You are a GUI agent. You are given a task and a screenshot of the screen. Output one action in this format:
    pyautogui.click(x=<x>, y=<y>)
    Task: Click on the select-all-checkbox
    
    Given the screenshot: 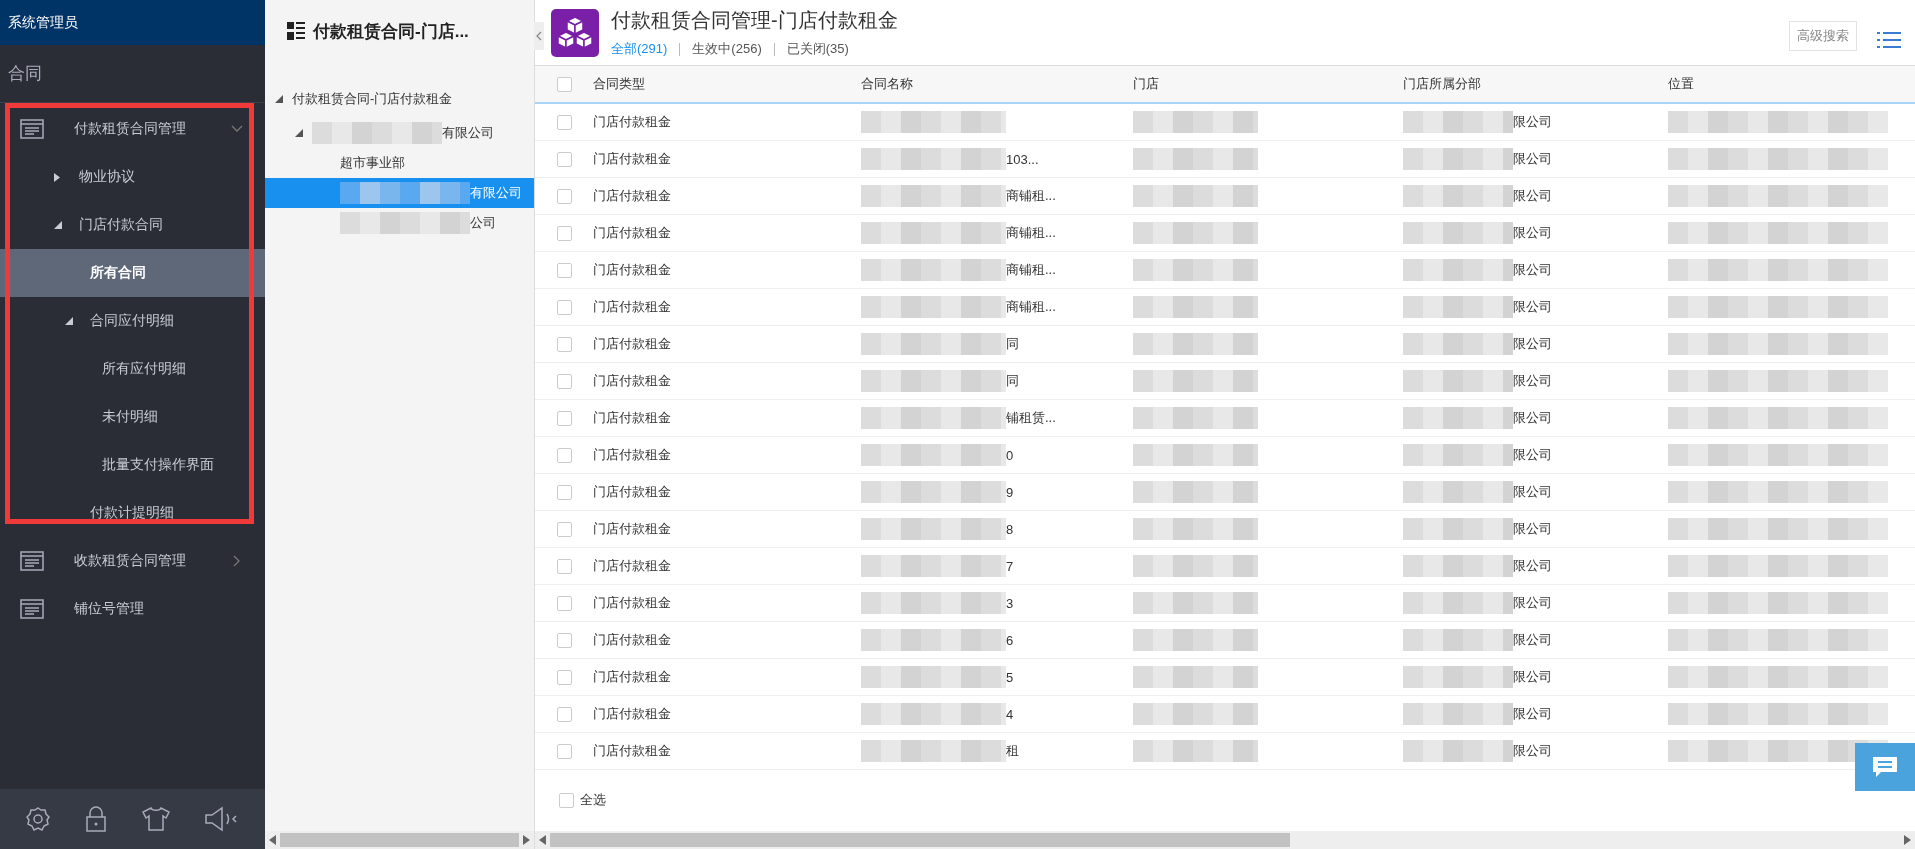 What is the action you would take?
    pyautogui.click(x=566, y=800)
    